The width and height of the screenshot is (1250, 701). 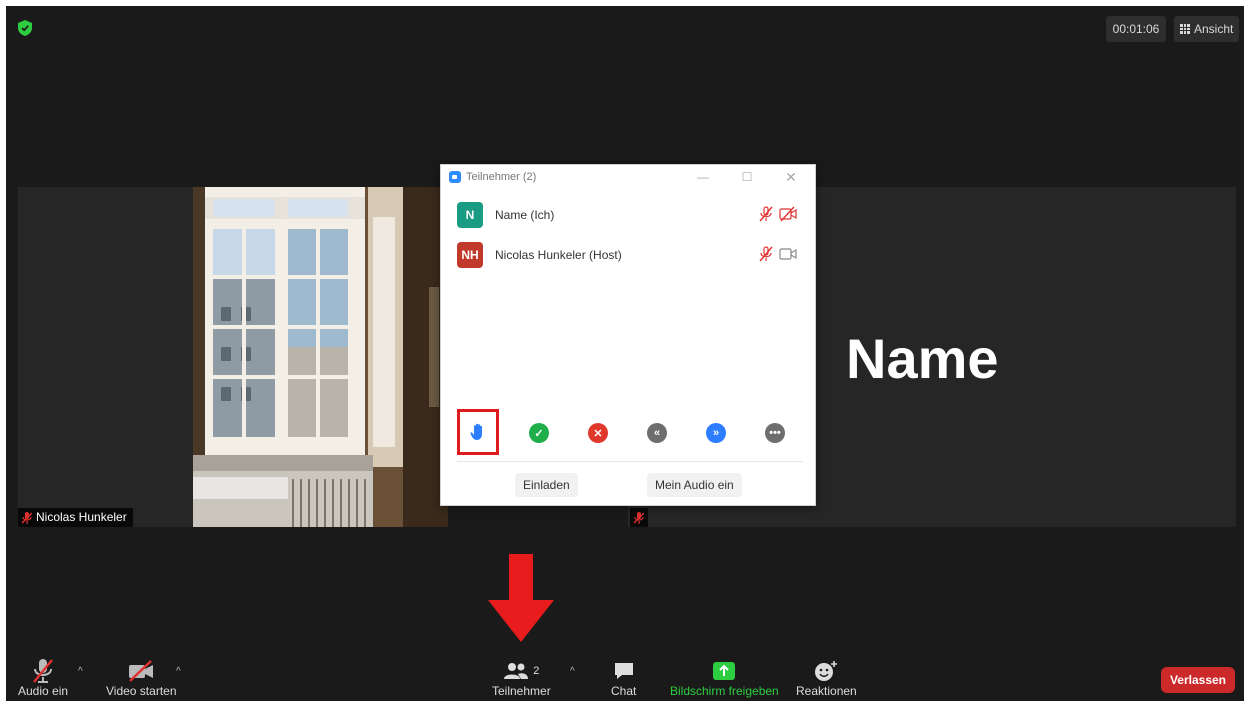 What do you see at coordinates (501, 177) in the screenshot?
I see `panel-title: Teilnehmer (2)` at bounding box center [501, 177].